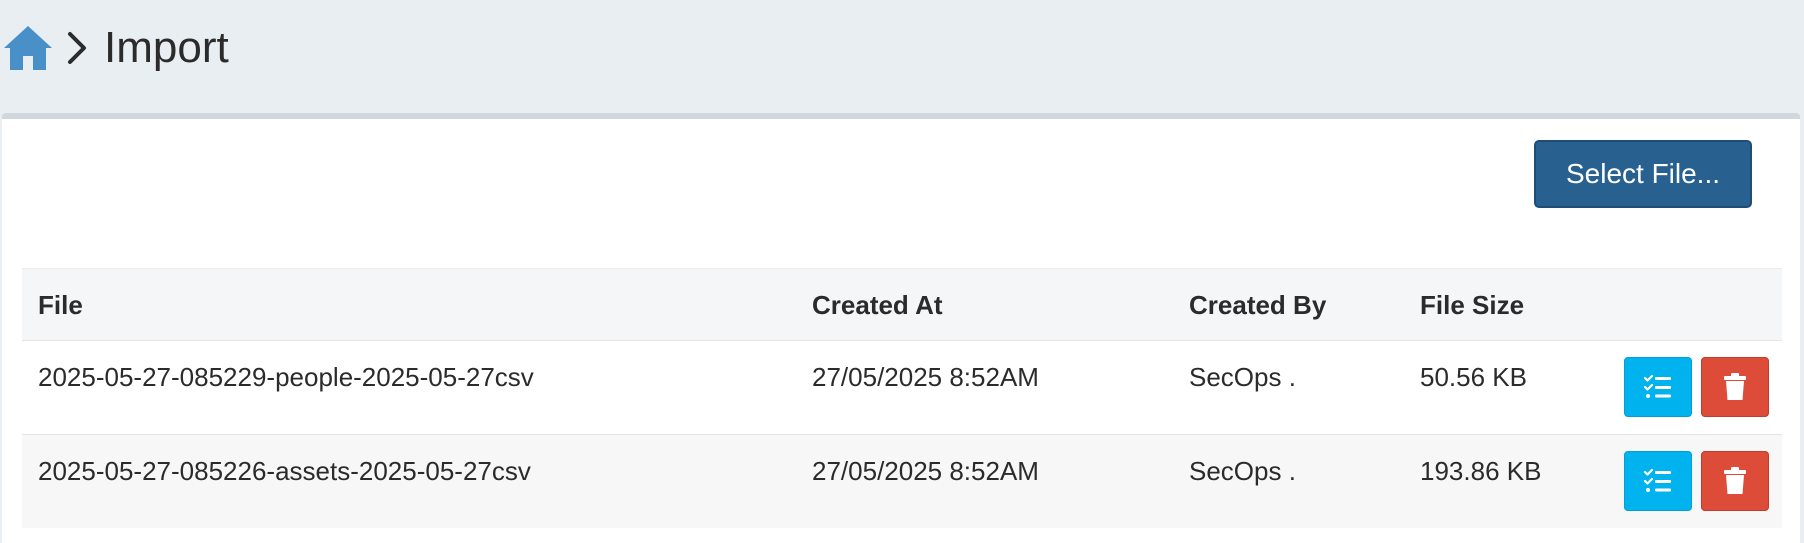  What do you see at coordinates (286, 377) in the screenshot?
I see `file-name-cell: 2025-05-27-085229-people-2025-05-27csv` at bounding box center [286, 377].